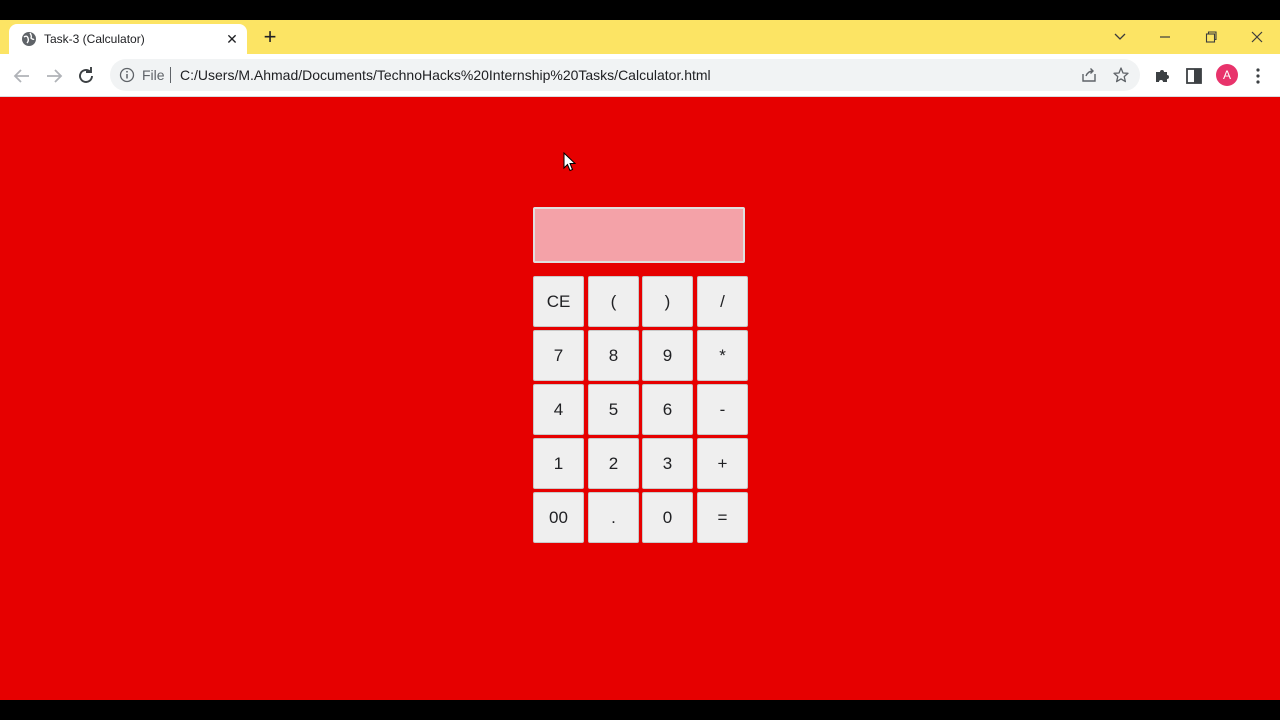 The height and width of the screenshot is (720, 1280). I want to click on profile-avatar: A, so click(1227, 75).